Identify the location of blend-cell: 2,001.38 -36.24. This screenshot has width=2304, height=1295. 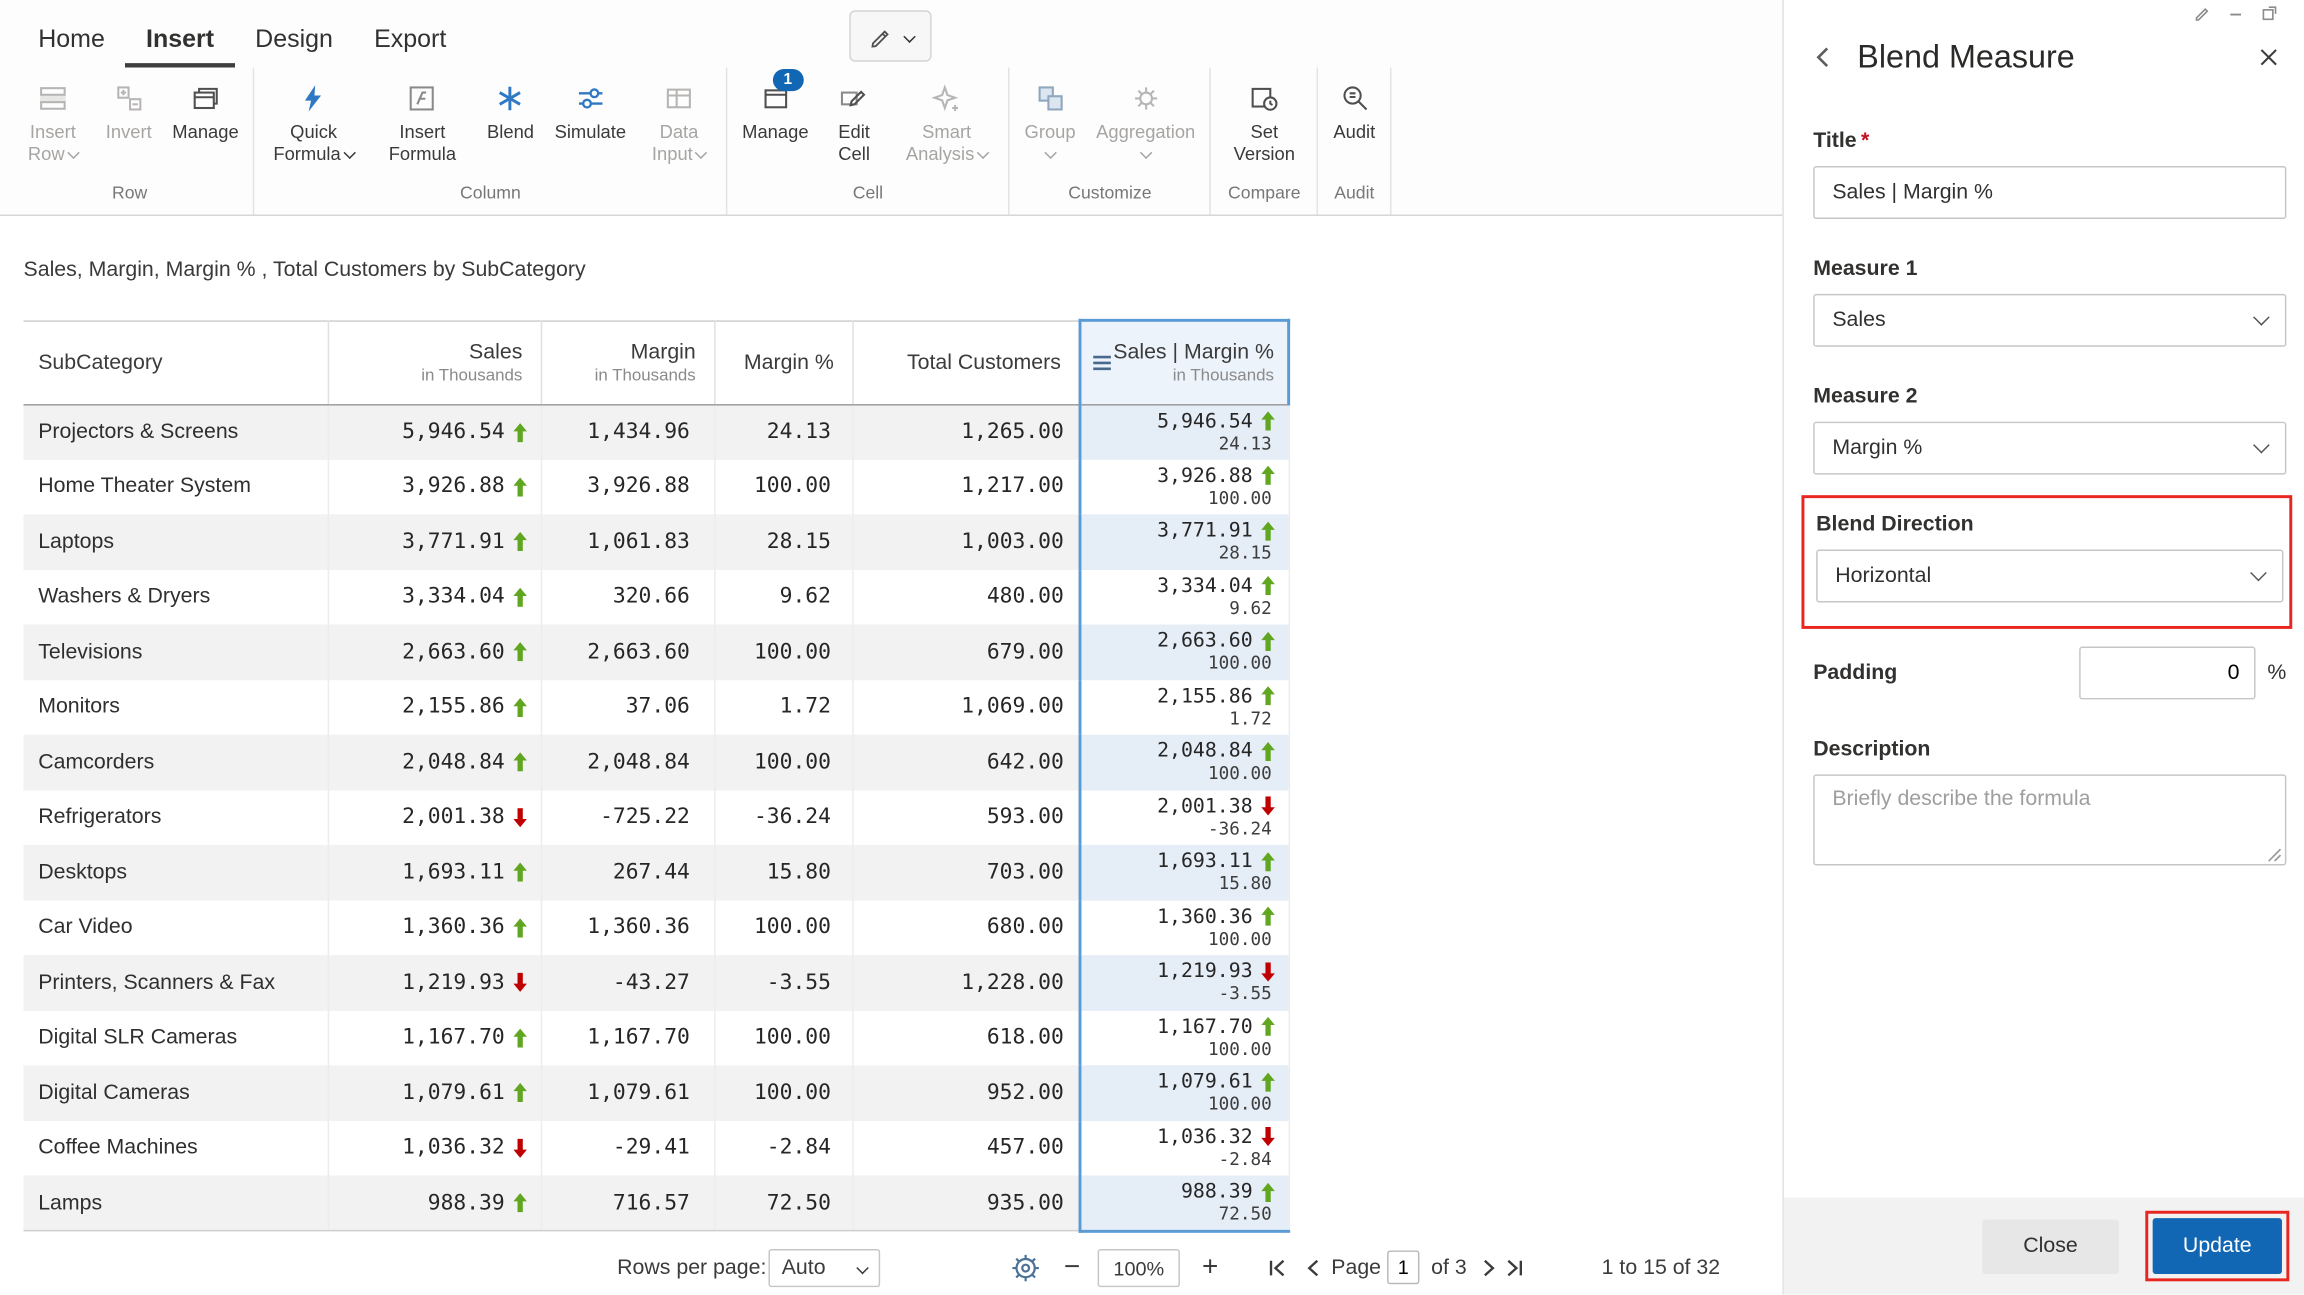
(1184, 817).